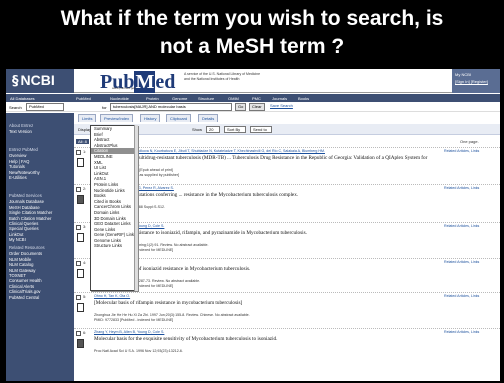 The width and height of the screenshot is (504, 383). What do you see at coordinates (25, 195) in the screenshot?
I see `sidebar-group-heading: PubMed Services` at bounding box center [25, 195].